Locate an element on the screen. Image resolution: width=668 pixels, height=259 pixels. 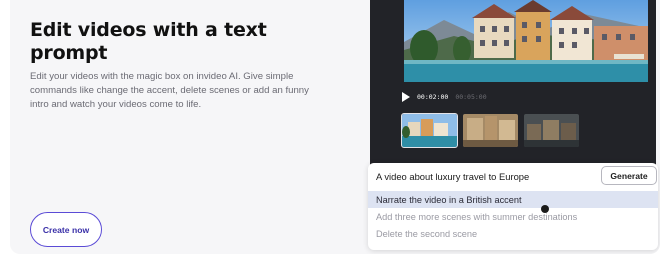
play-icon is located at coordinates (406, 97).